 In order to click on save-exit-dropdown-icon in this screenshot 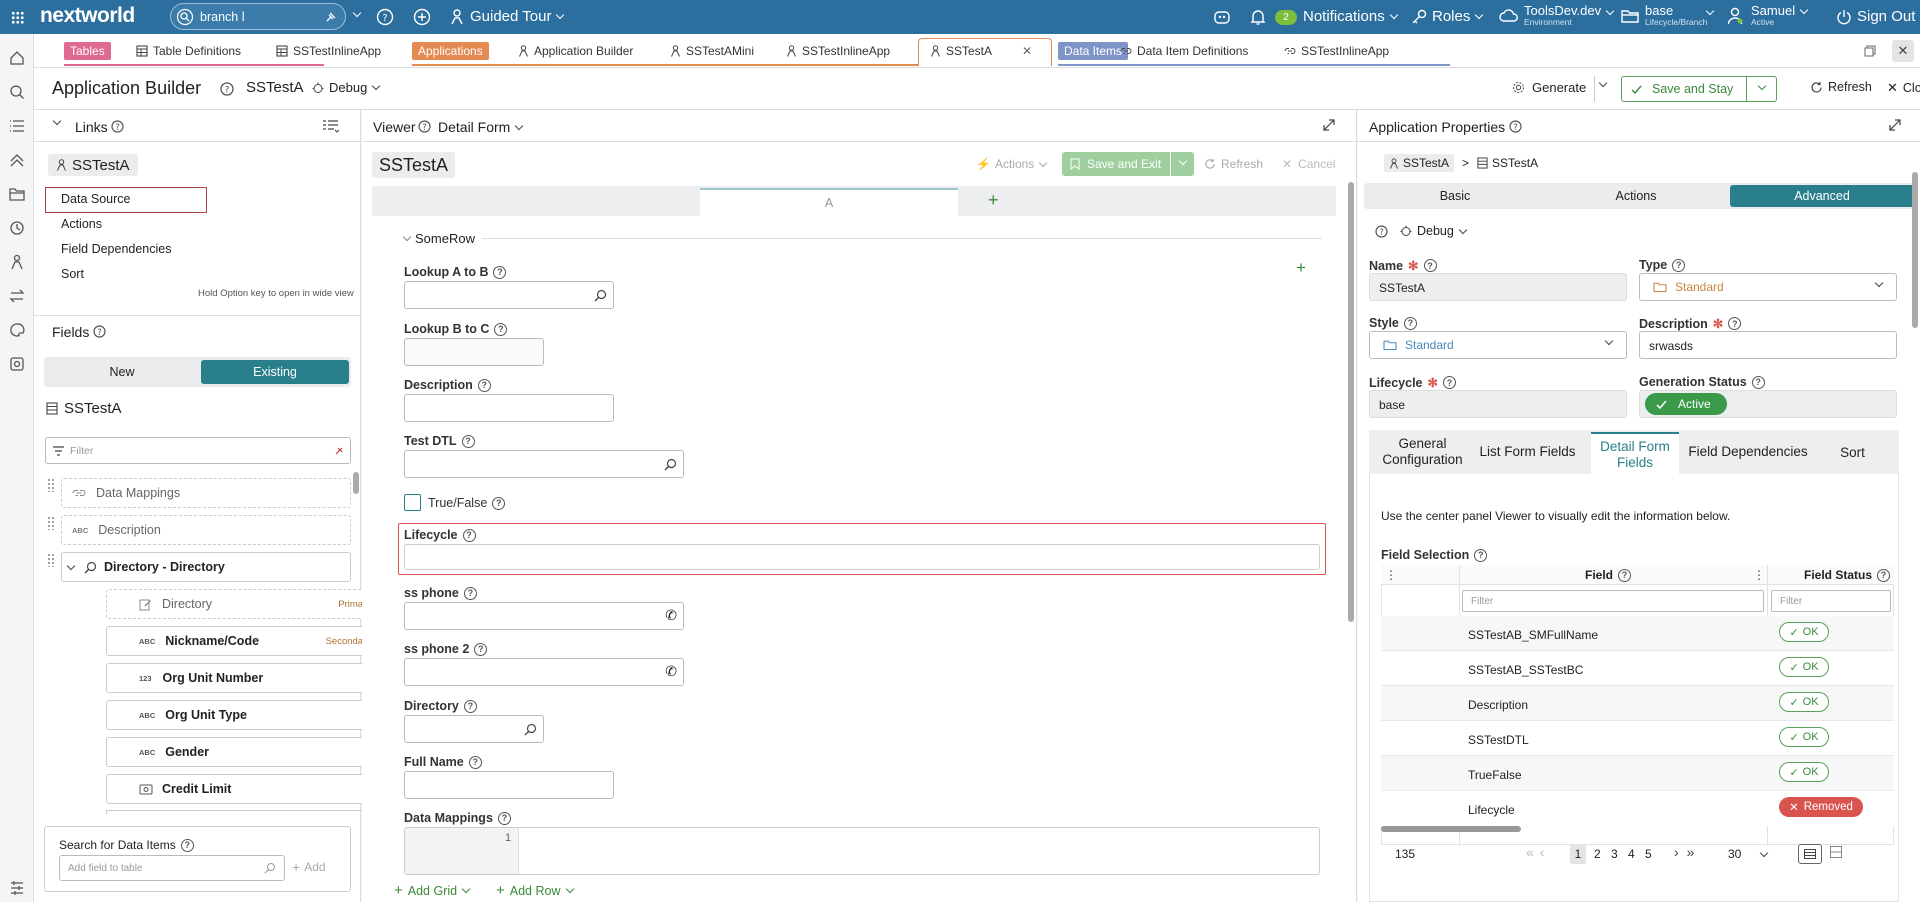, I will do `click(1183, 161)`.